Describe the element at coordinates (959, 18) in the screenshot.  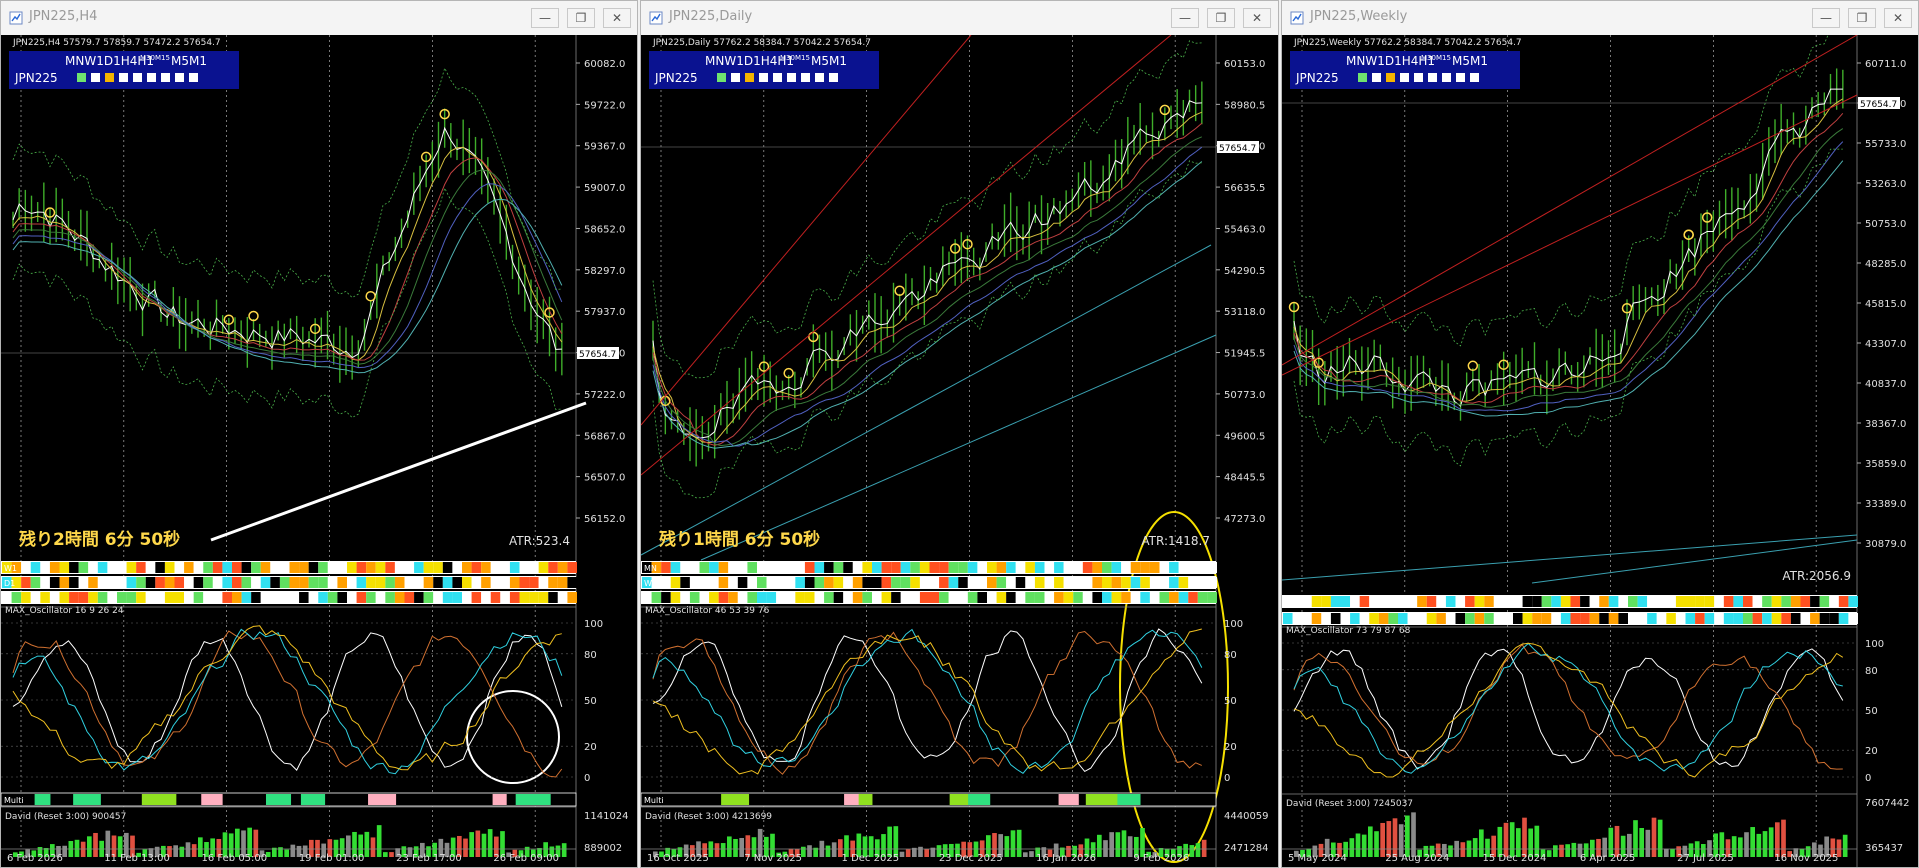
I see `window-titlebar: JPN225,Daily — ❐ ✕` at that location.